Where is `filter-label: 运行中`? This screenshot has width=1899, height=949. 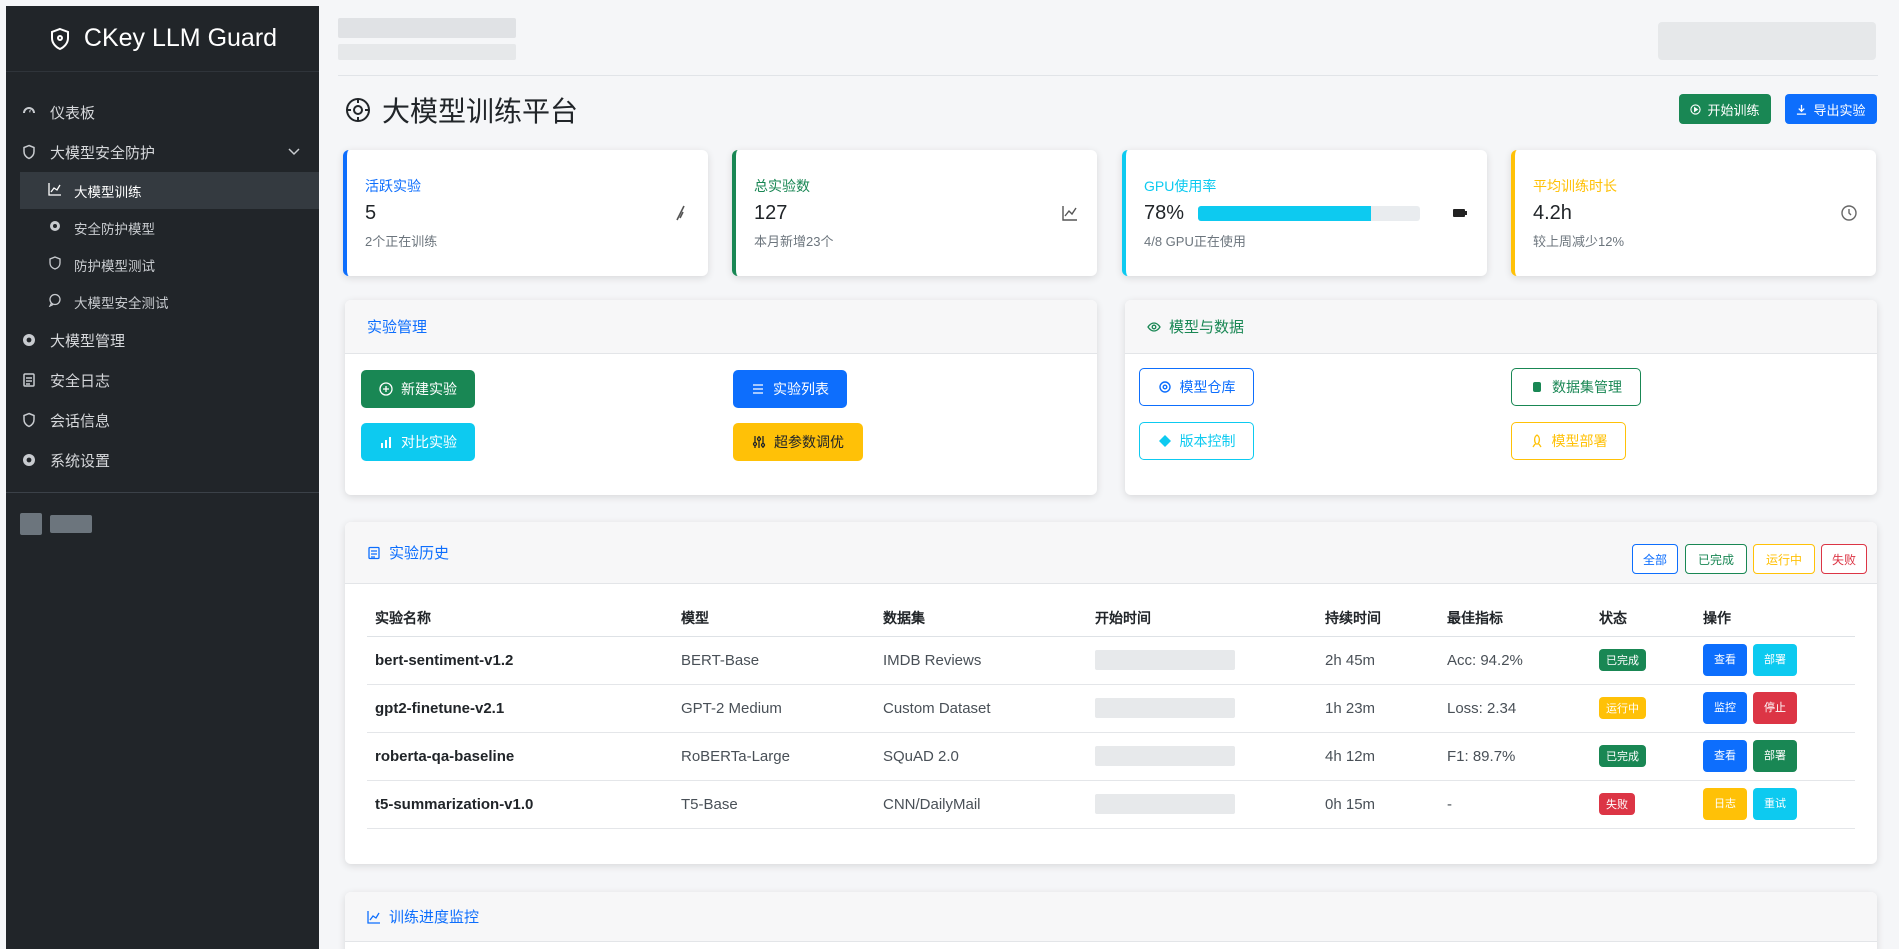
filter-label: 运行中 is located at coordinates (1783, 559).